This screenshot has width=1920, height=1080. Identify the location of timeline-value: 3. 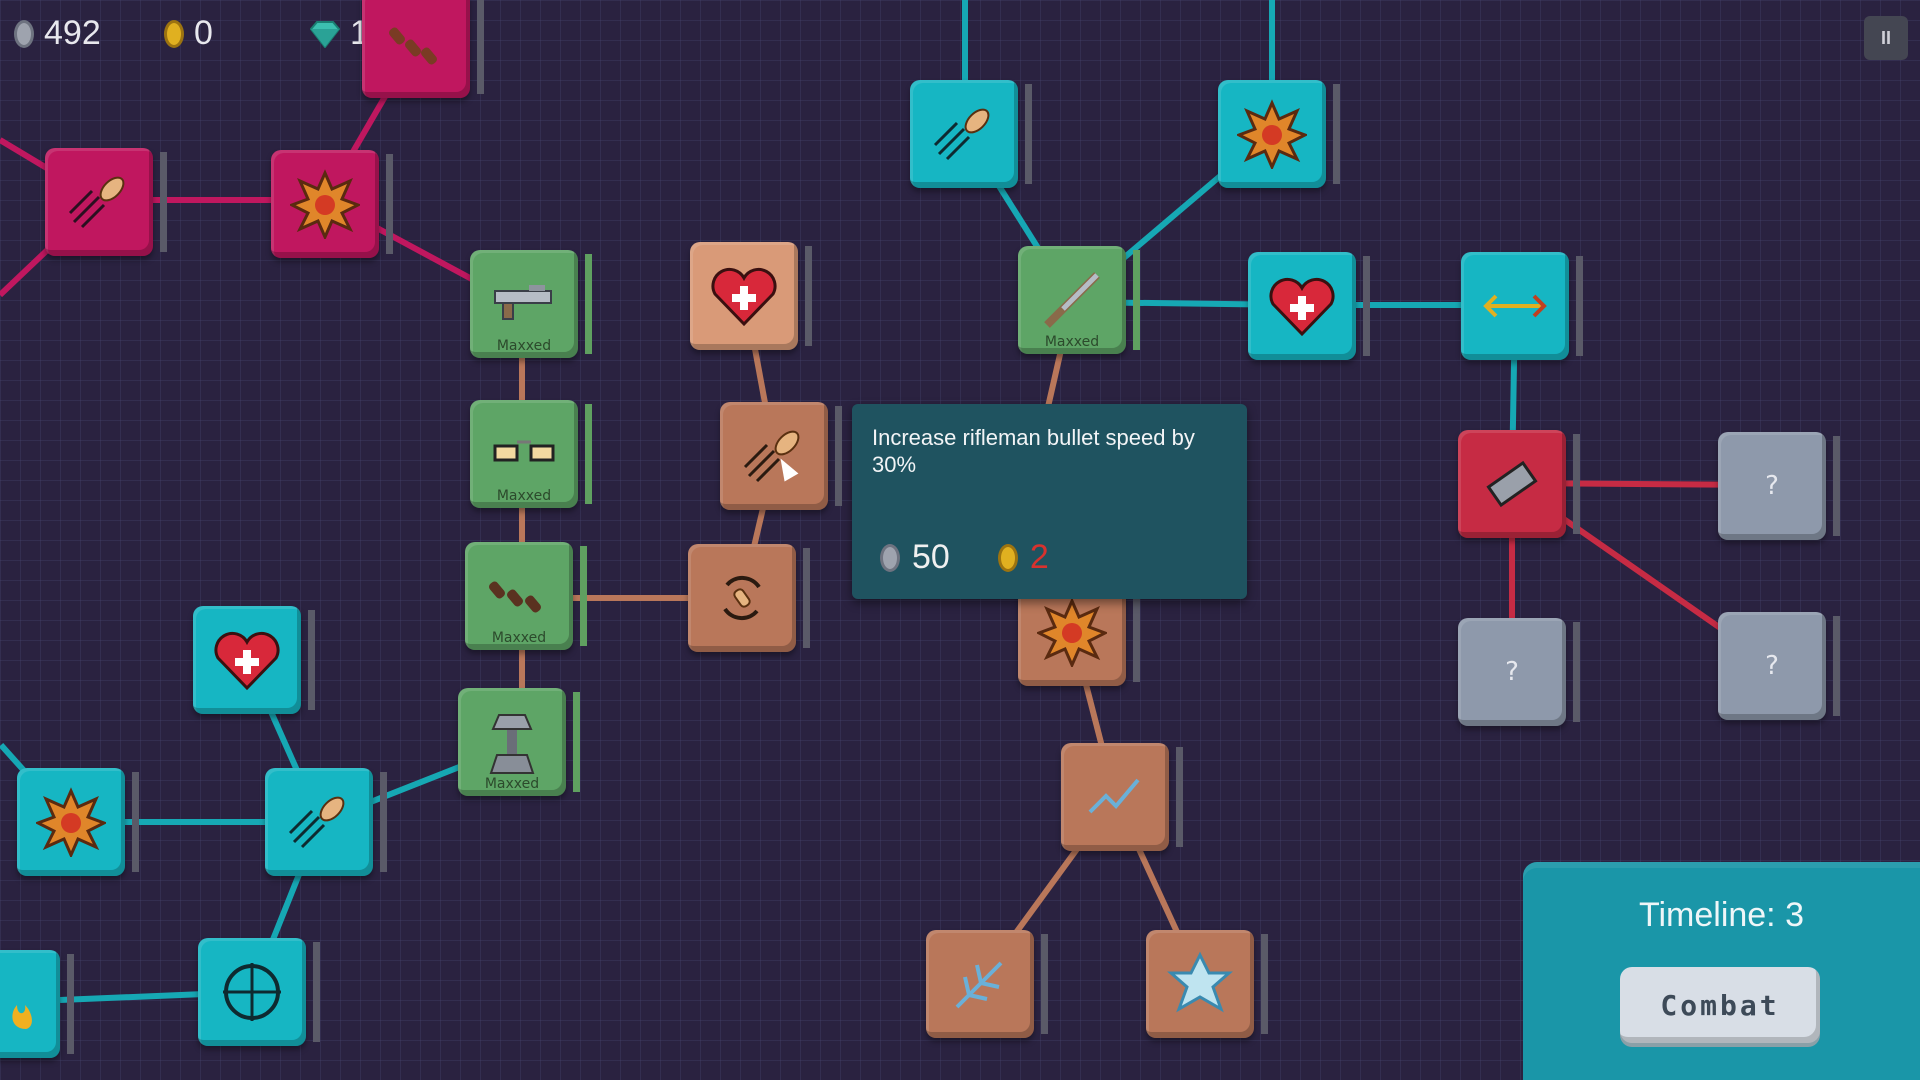
(1795, 915).